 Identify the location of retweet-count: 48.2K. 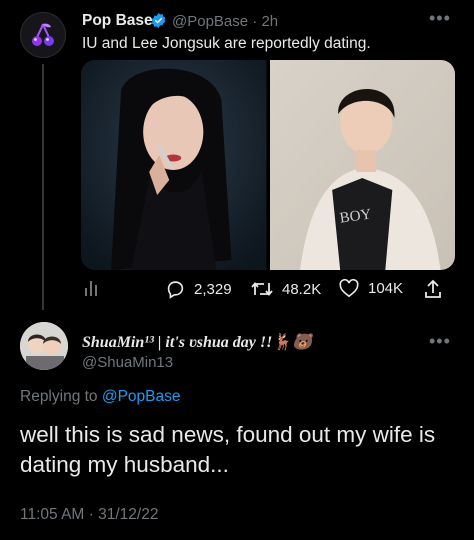
(302, 289).